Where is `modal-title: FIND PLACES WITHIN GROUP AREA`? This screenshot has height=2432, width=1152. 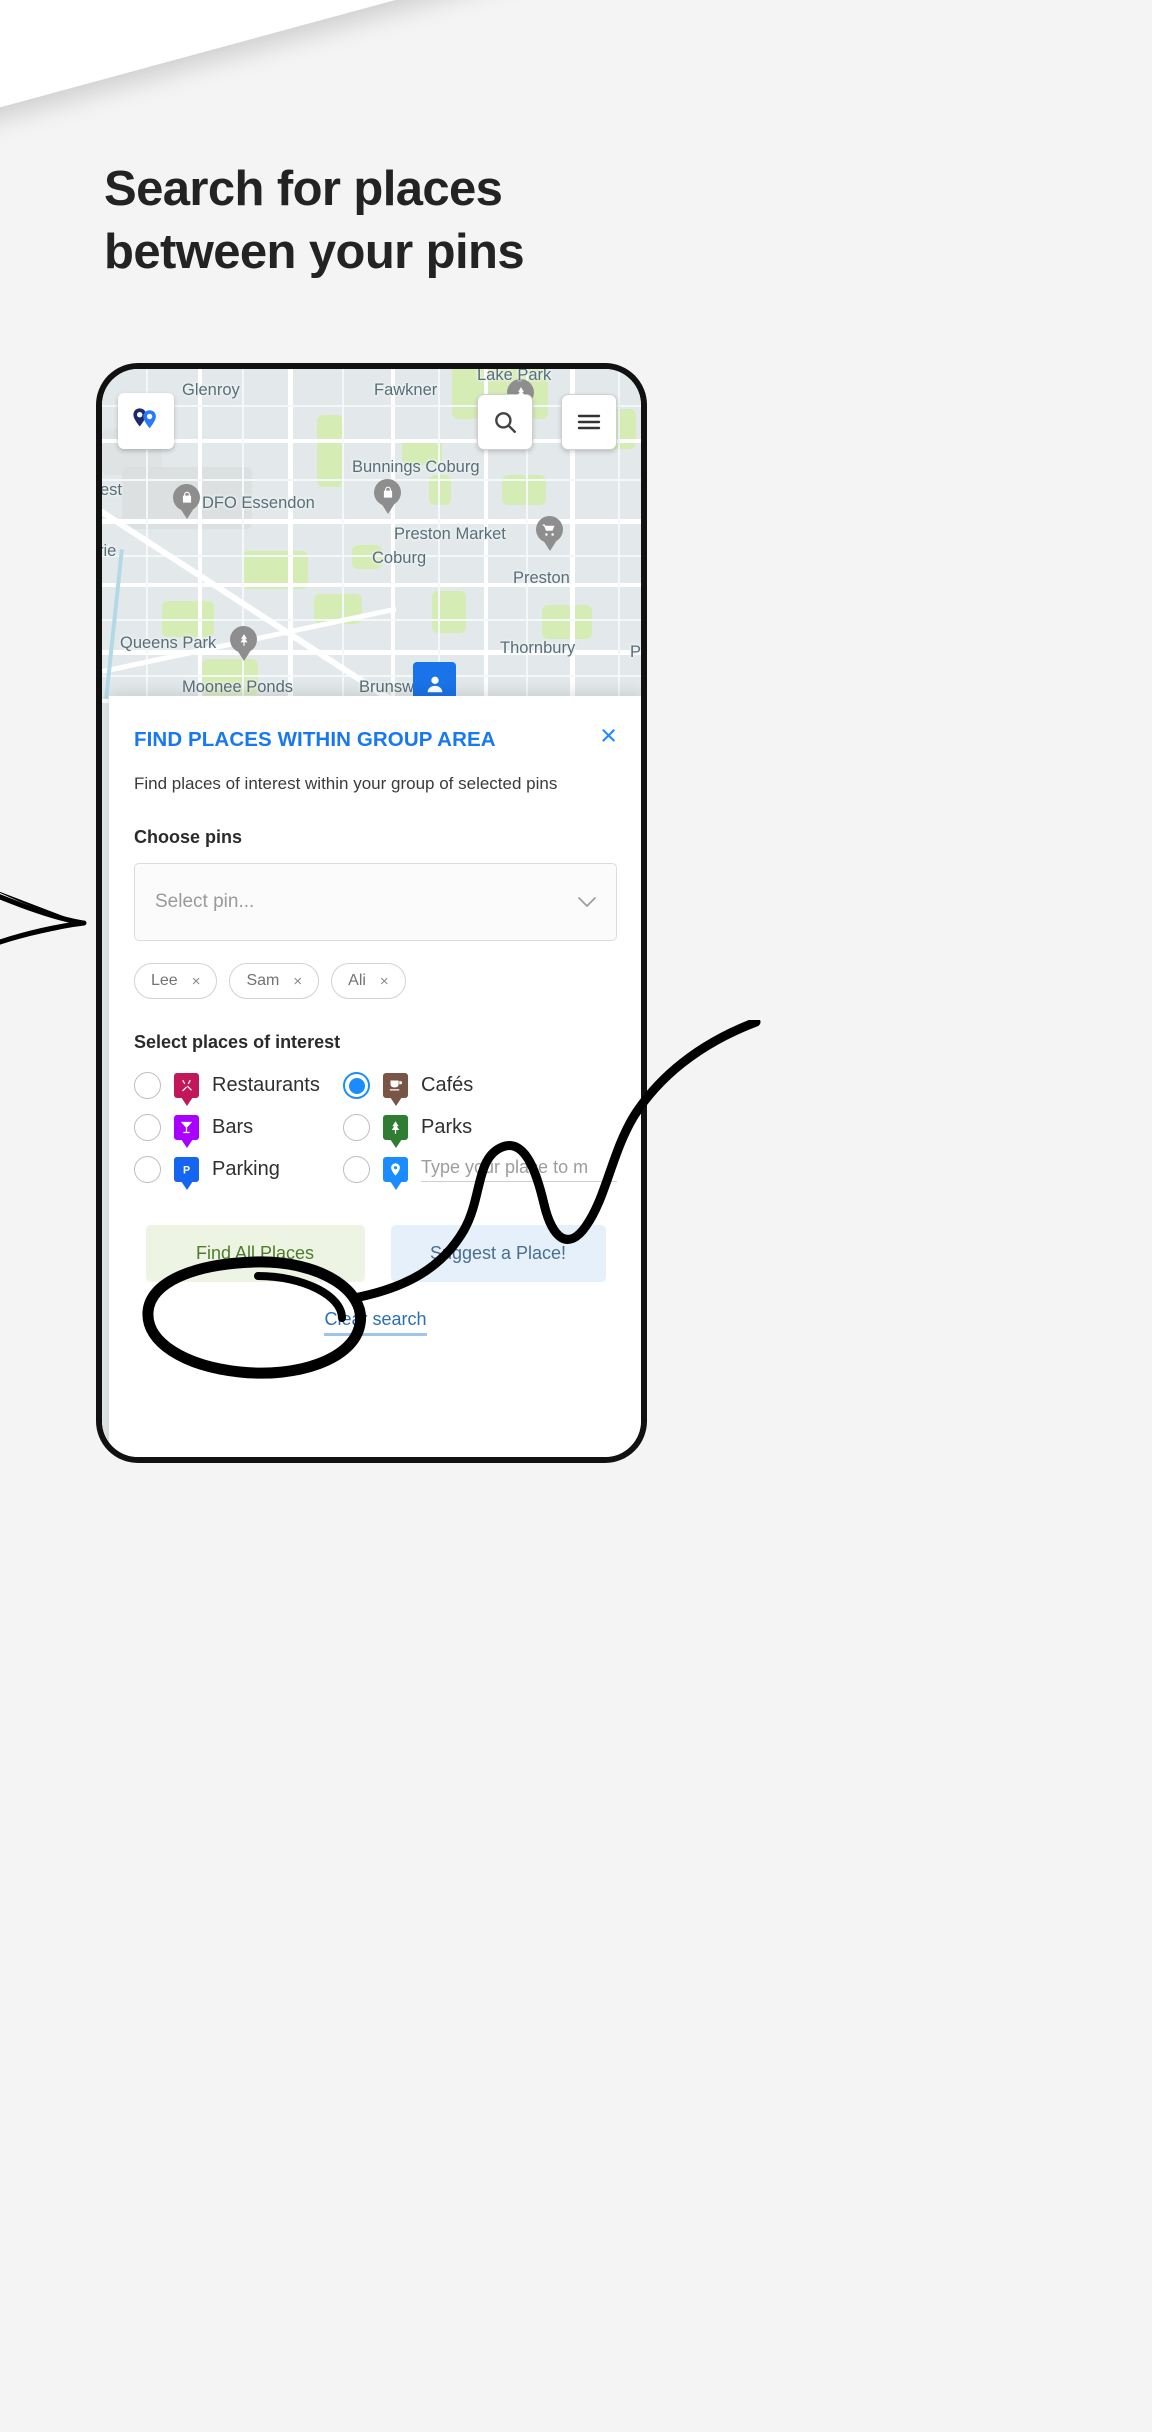
modal-title: FIND PLACES WITHIN GROUP AREA is located at coordinates (315, 739).